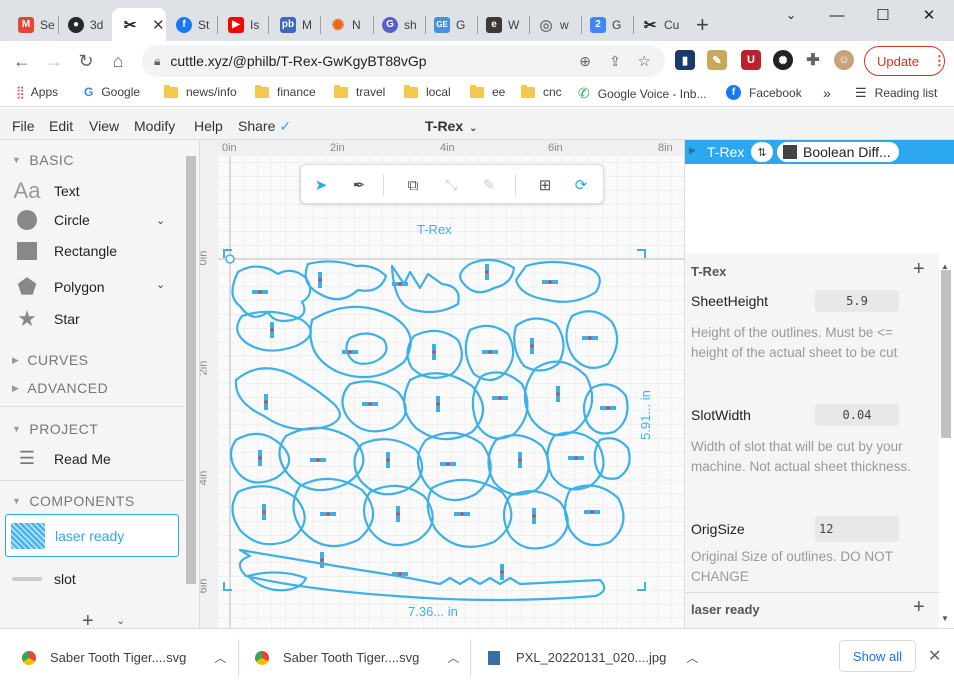 The image size is (954, 685). What do you see at coordinates (702, 25) in the screenshot?
I see `new-tab-button: +` at bounding box center [702, 25].